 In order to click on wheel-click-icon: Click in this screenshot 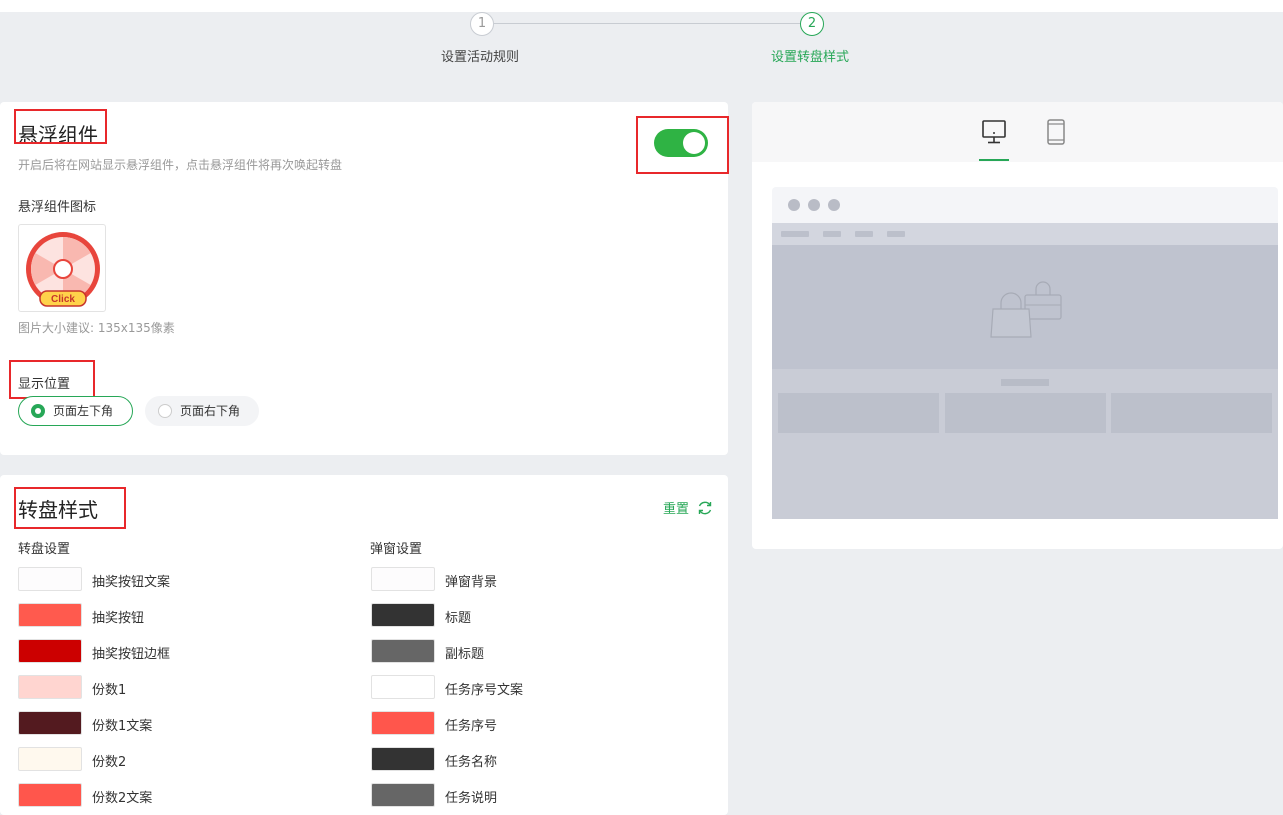, I will do `click(63, 269)`.